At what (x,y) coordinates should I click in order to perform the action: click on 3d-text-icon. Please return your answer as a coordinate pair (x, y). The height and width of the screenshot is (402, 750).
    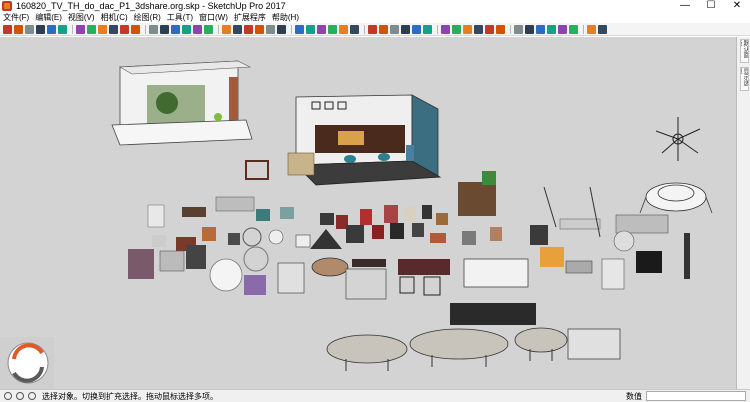
    Looking at the image, I should click on (562, 29).